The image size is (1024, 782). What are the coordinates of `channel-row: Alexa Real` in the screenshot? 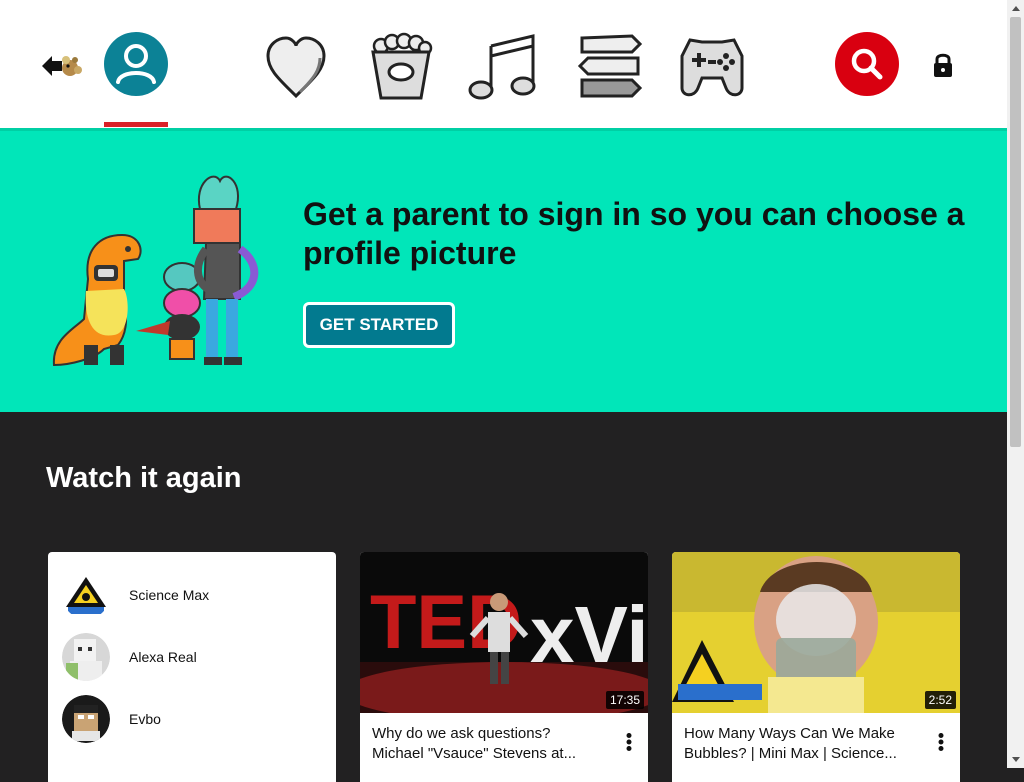 It's located at (192, 657).